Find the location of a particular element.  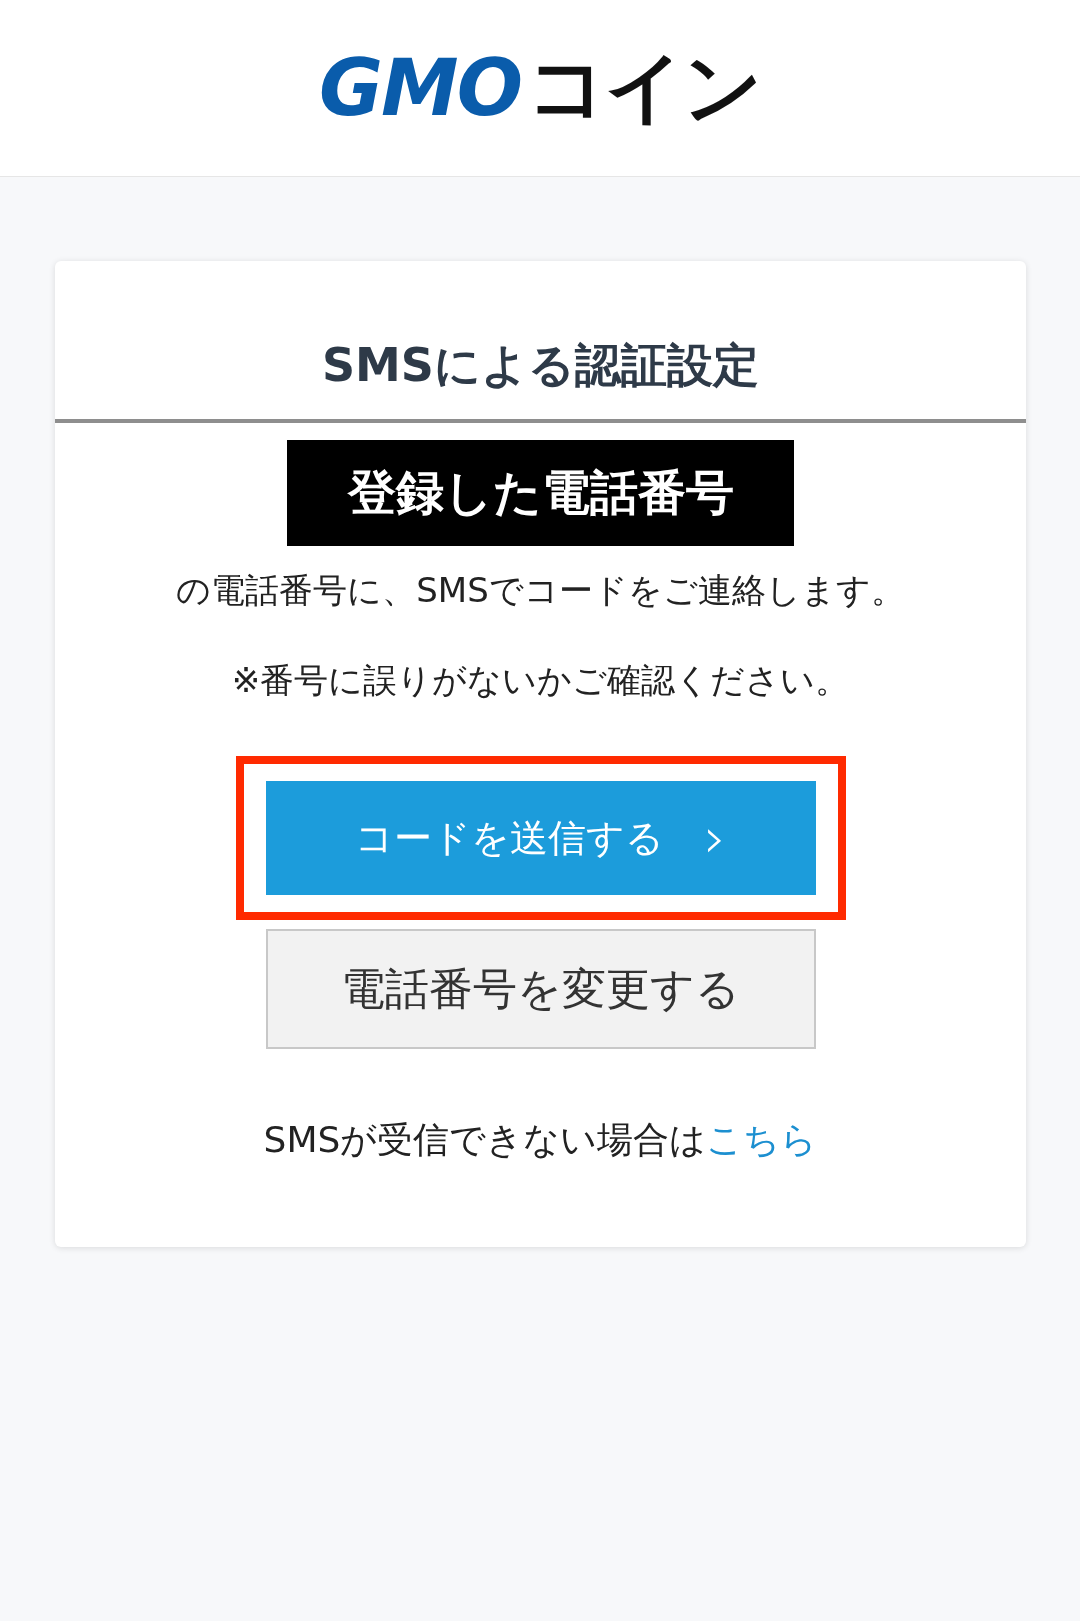

change-phone-button: 電話番号を変更する is located at coordinates (540, 989).